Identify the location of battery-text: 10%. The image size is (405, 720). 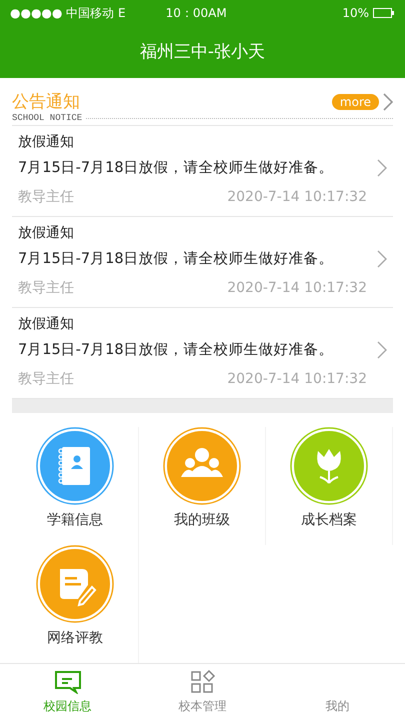
(355, 13).